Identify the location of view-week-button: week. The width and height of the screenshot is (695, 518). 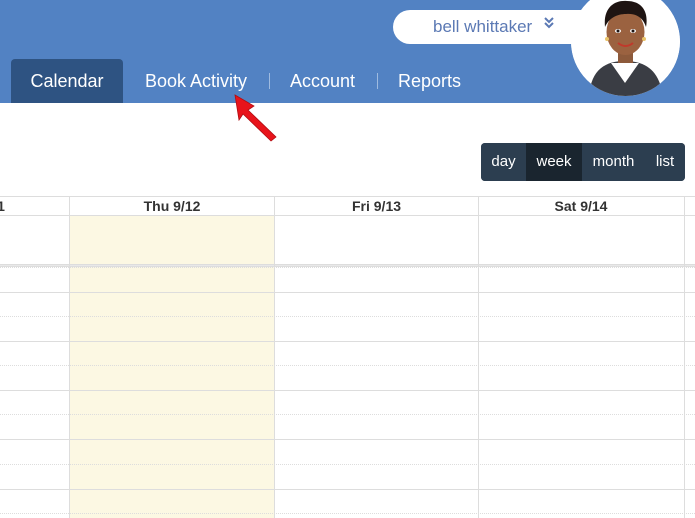
(554, 162).